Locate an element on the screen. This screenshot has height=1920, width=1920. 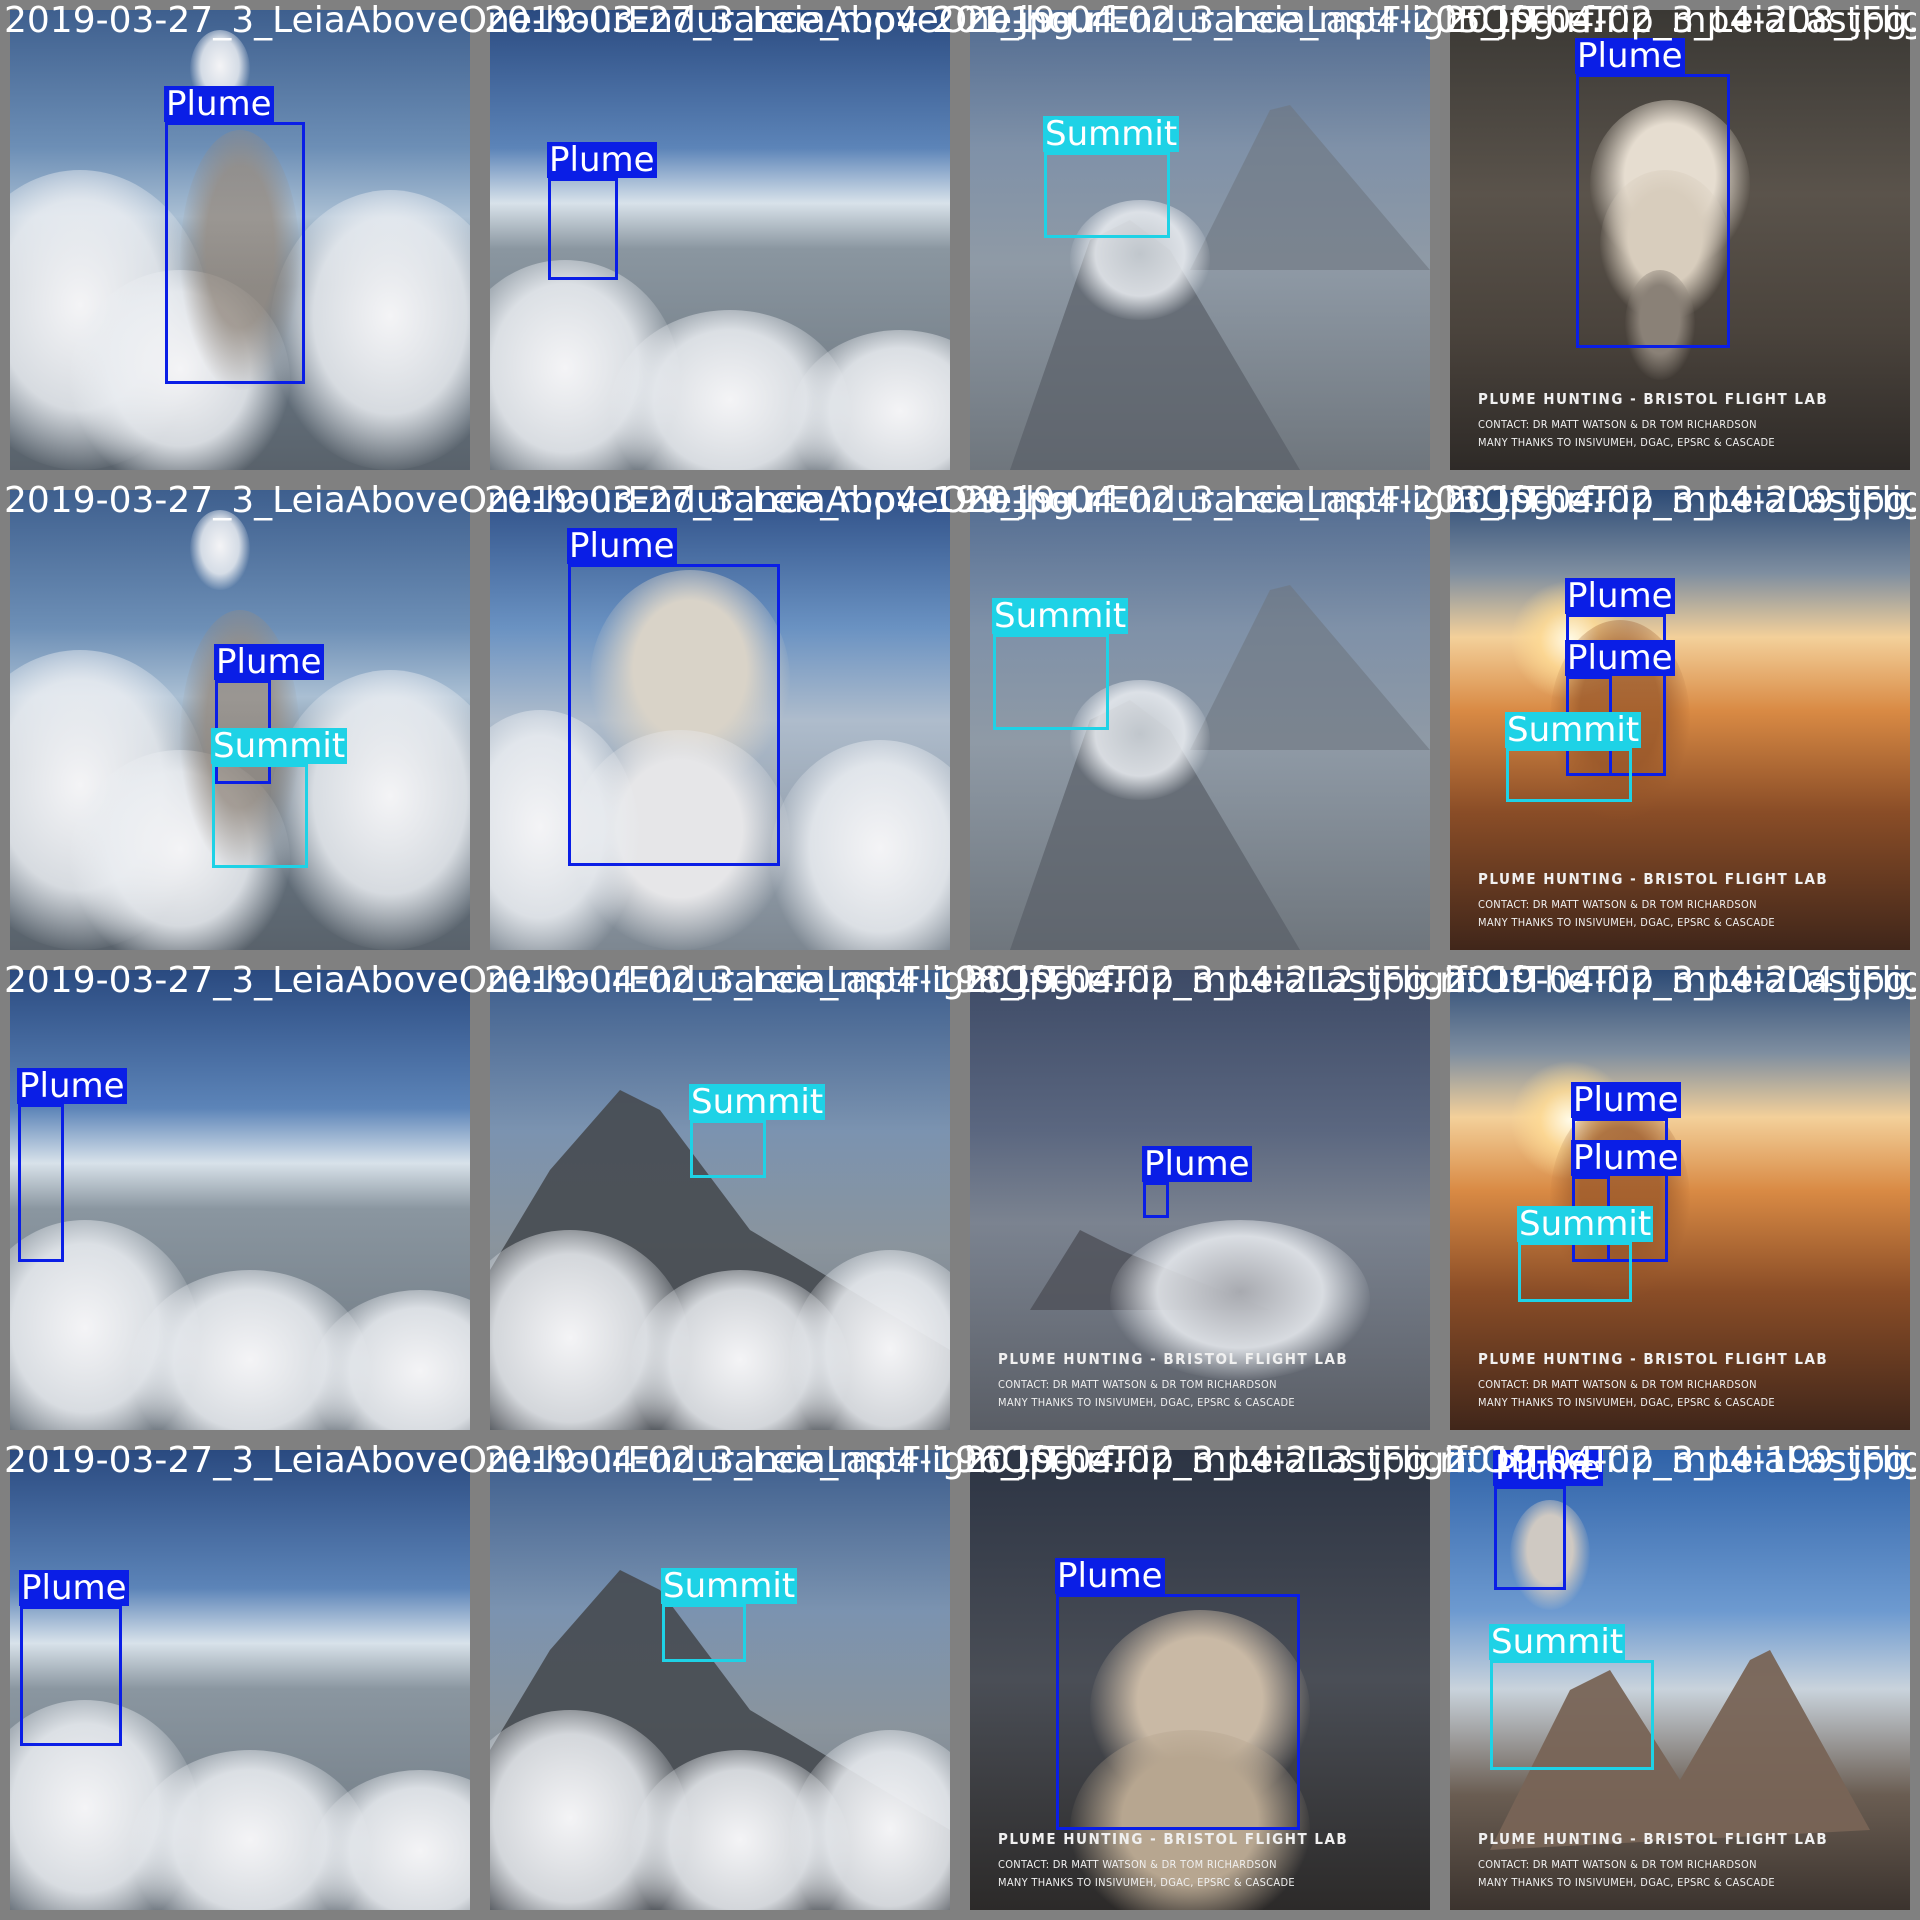
image-tile: Plume Summit is located at coordinates (240, 720).